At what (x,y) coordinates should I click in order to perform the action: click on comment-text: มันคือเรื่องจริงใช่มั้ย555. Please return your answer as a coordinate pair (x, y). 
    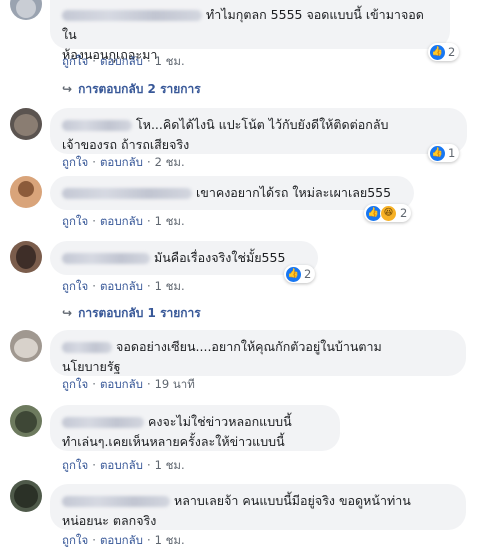
    Looking at the image, I should click on (220, 257).